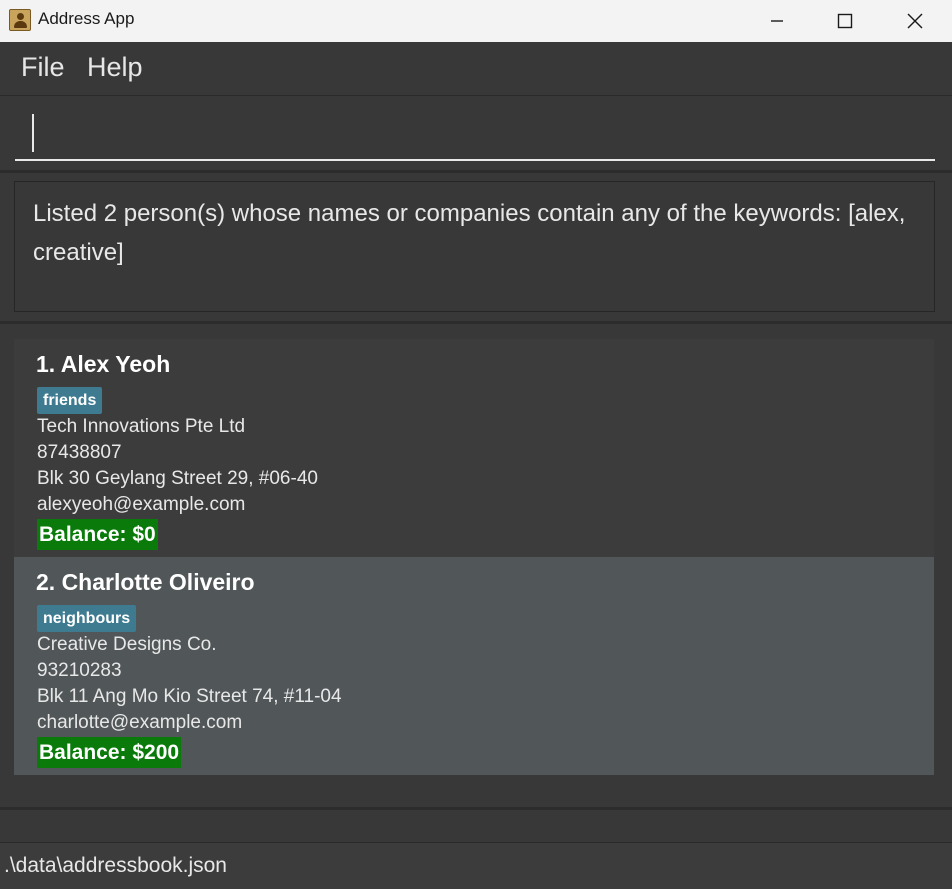 The height and width of the screenshot is (889, 952). I want to click on minimize-button, so click(777, 21).